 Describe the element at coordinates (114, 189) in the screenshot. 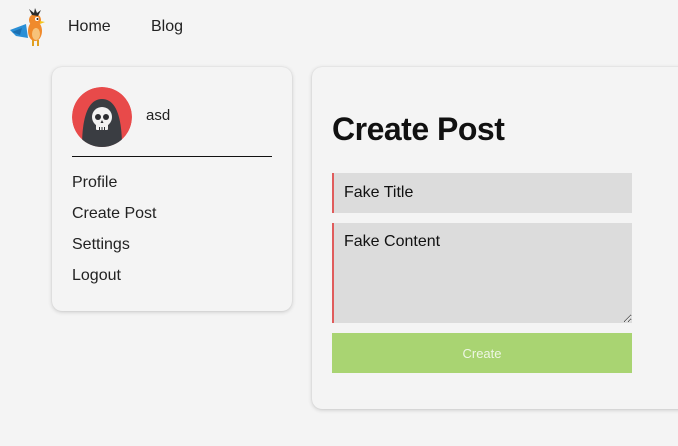

I see `sidebar-item-profile: Profile` at that location.